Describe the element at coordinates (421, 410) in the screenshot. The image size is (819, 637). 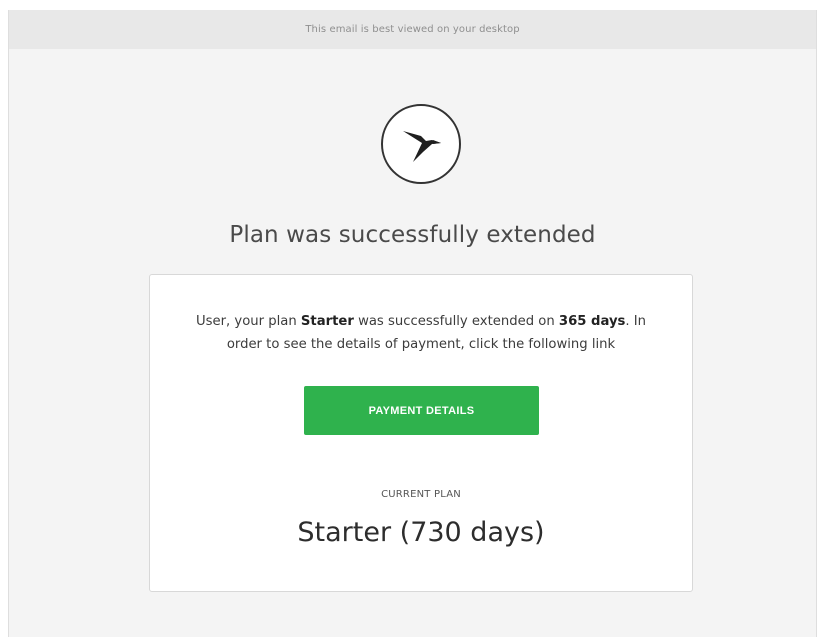
I see `payment-details-button: PAYMENT DETAILS` at that location.